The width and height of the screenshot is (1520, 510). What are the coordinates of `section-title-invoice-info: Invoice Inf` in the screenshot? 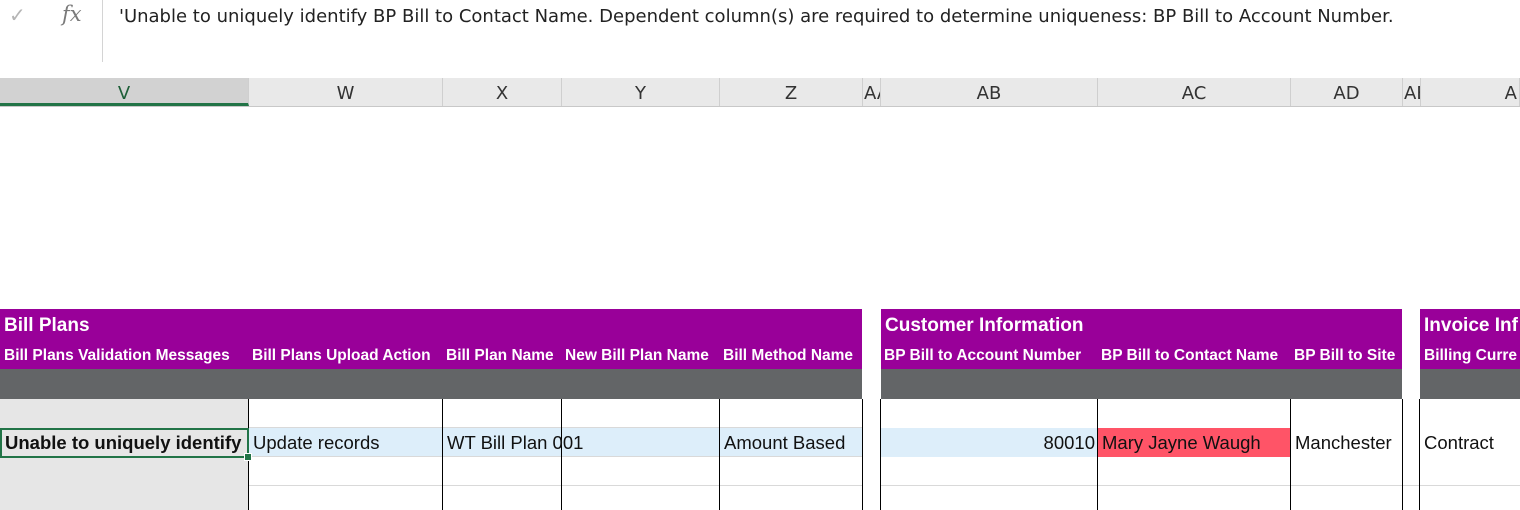 It's located at (1471, 325).